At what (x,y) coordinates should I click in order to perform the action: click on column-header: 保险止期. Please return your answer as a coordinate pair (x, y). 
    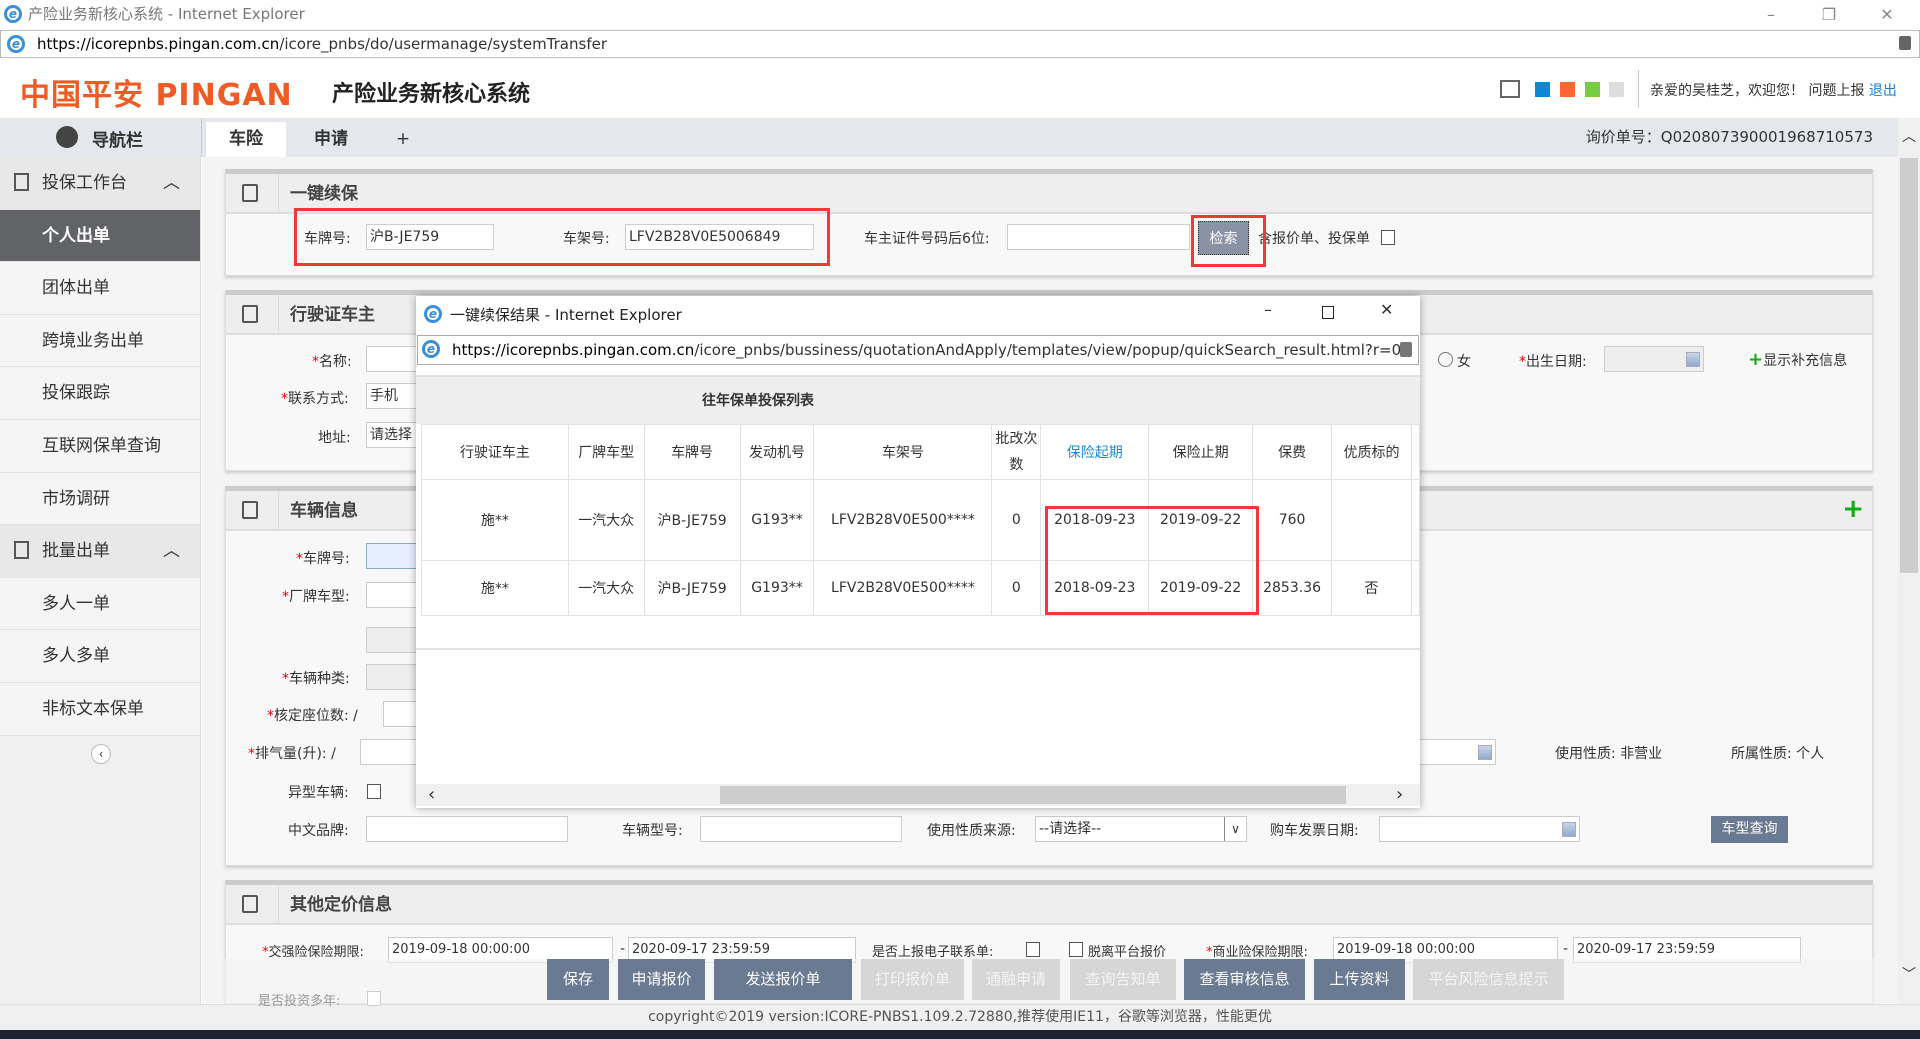
    Looking at the image, I should click on (1201, 452).